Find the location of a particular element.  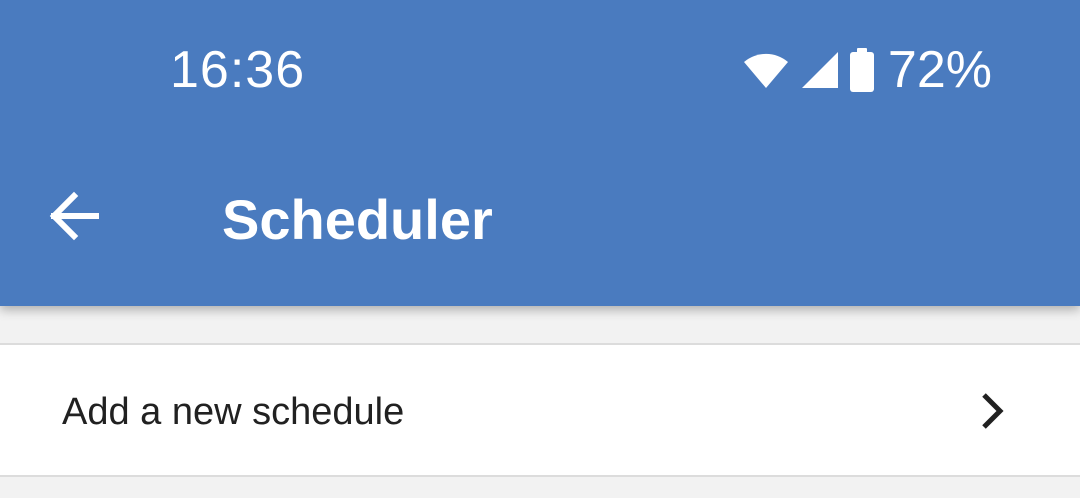

battery-icon is located at coordinates (861, 70).